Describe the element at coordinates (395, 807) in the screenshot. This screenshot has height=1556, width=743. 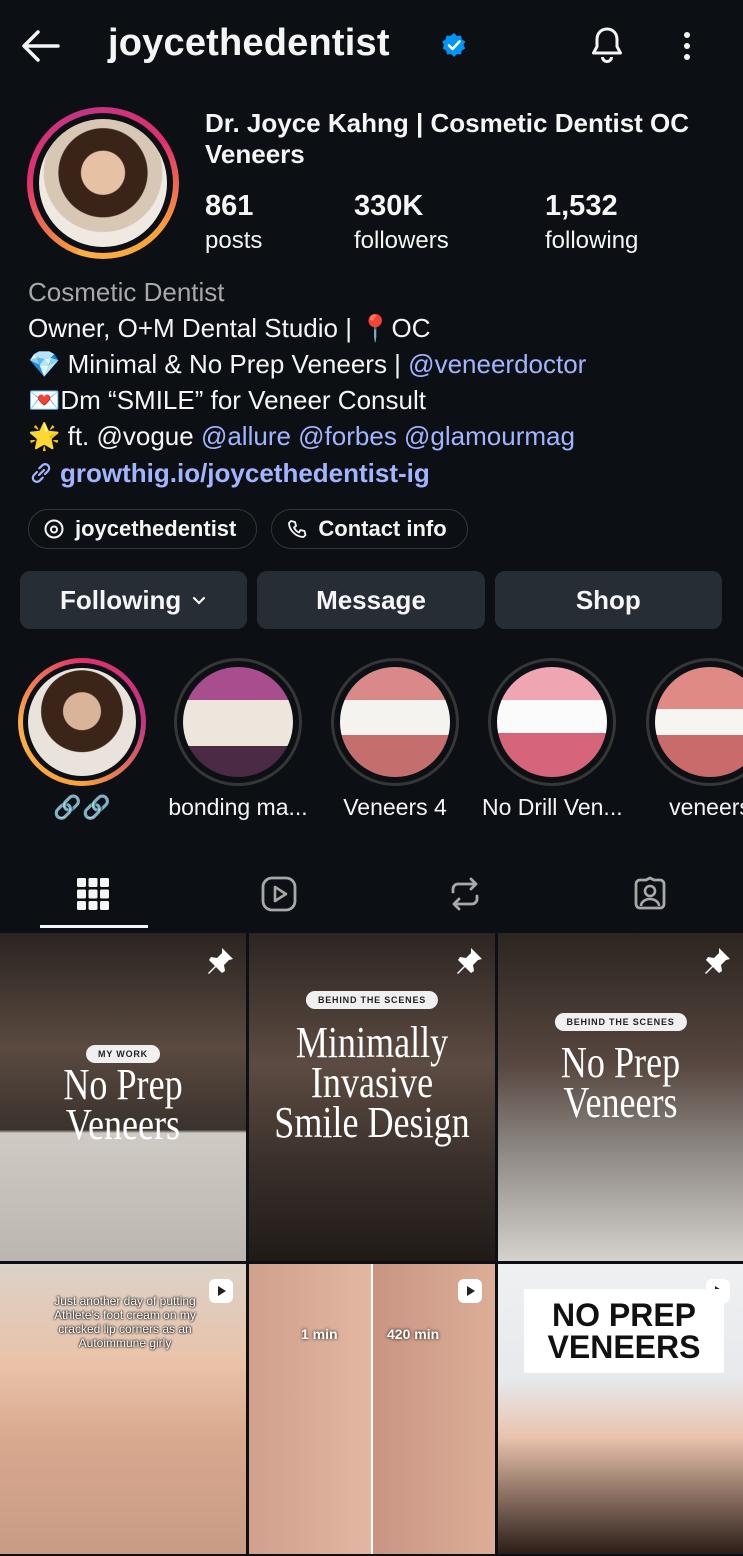
I see `highlight-label: Veneers 4` at that location.